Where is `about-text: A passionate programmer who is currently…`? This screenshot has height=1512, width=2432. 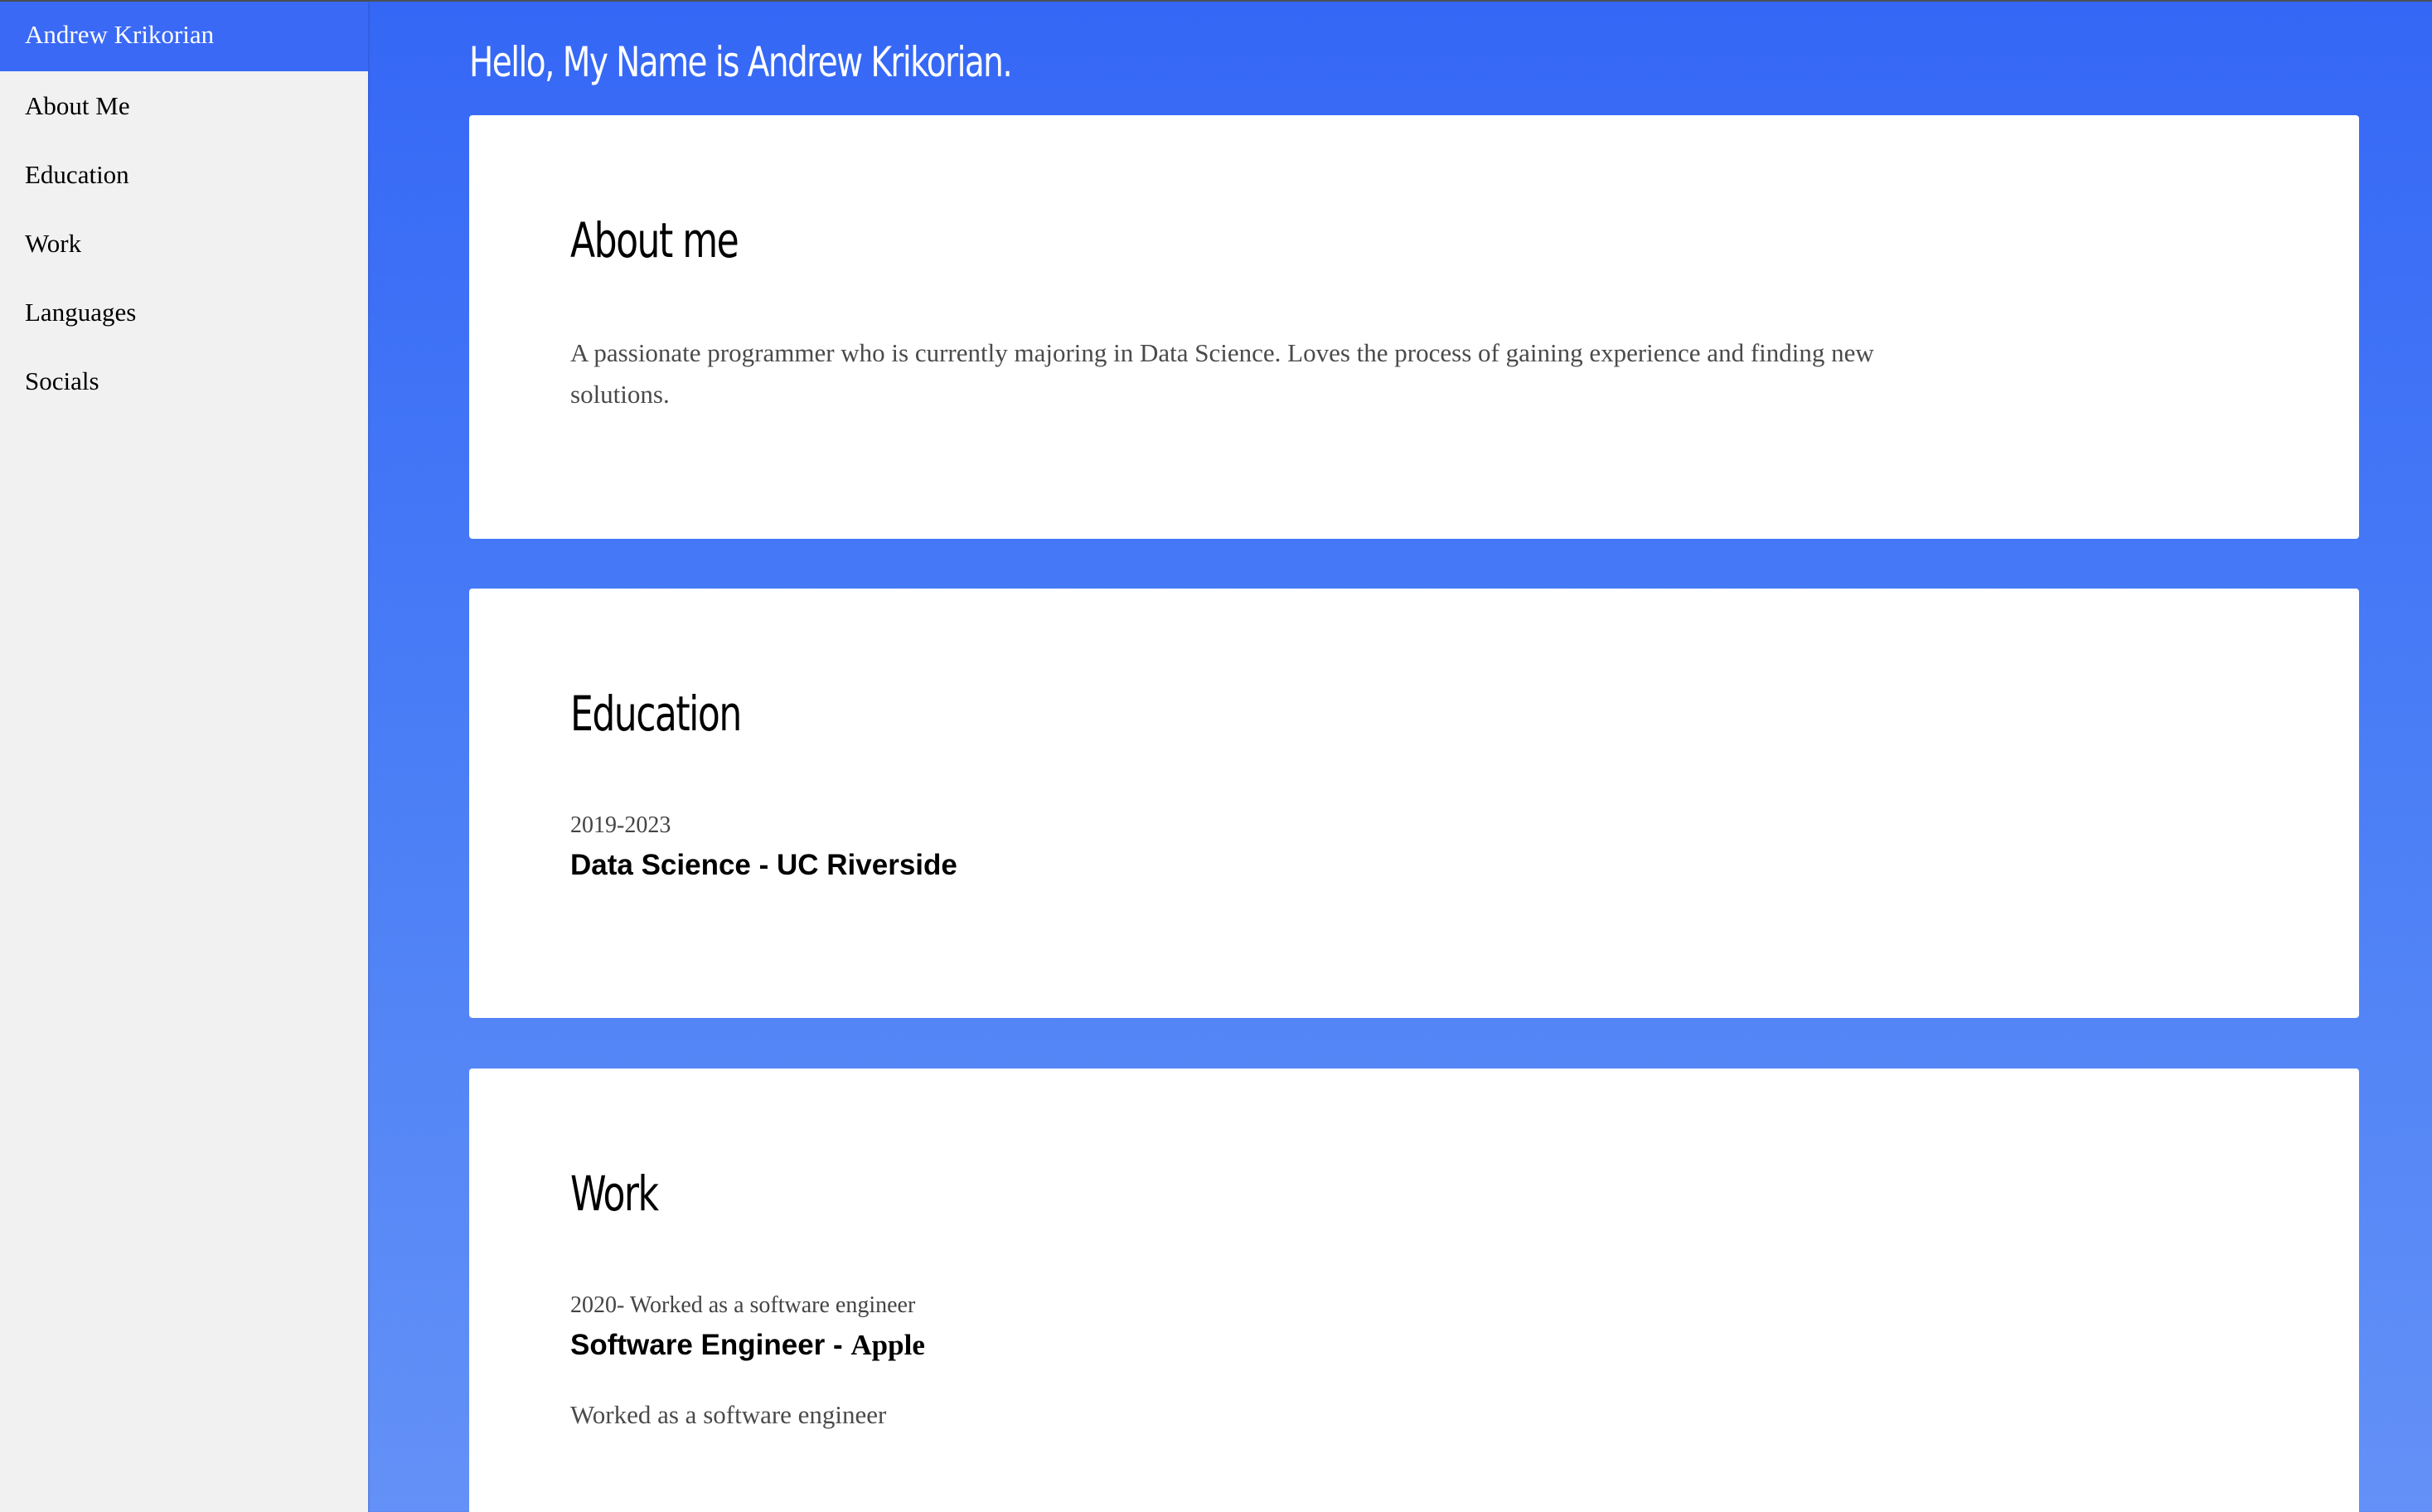 about-text: A passionate programmer who is currently… is located at coordinates (1222, 373).